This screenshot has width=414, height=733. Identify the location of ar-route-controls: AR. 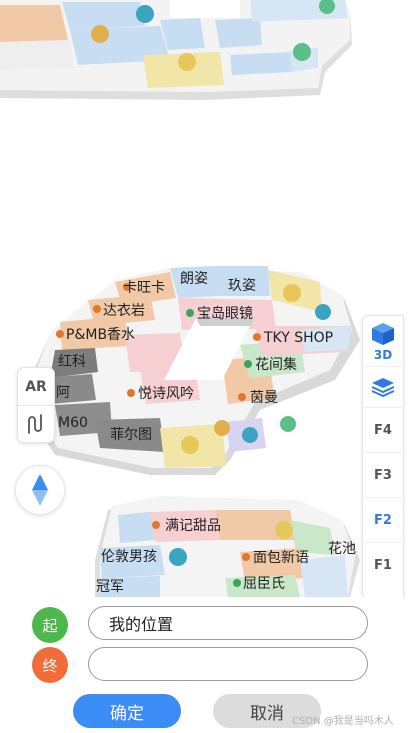
(36, 405).